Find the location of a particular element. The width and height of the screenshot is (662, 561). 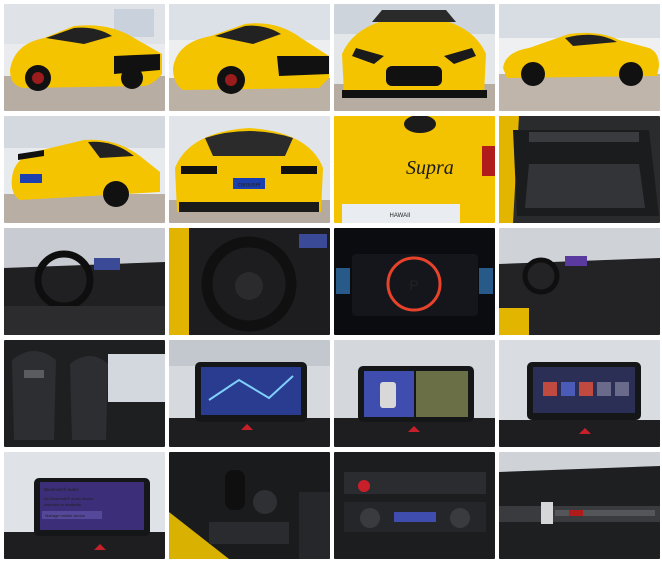

photo-thumbnail-gear-selector is located at coordinates (249, 505).